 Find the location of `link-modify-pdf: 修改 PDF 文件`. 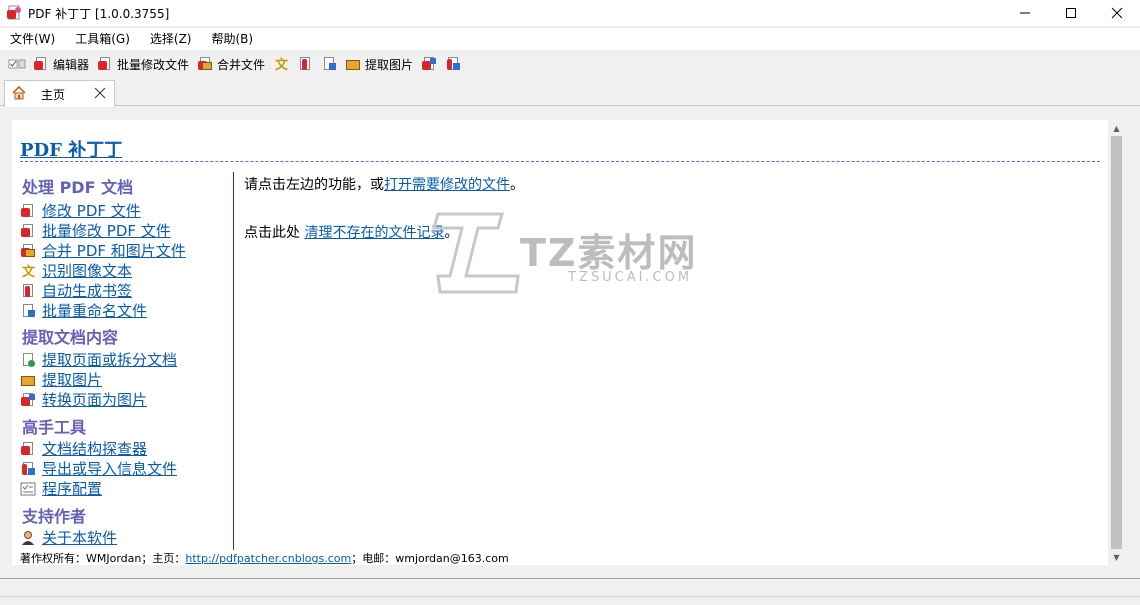

link-modify-pdf: 修改 PDF 文件 is located at coordinates (80, 210).